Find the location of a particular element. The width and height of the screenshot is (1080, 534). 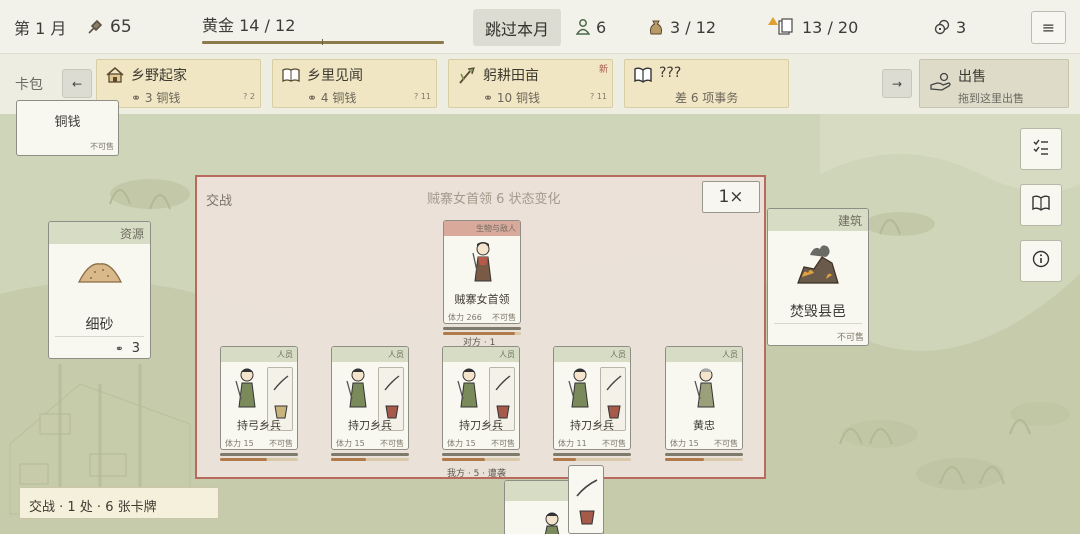

sand-pile-icon is located at coordinates (100, 274).